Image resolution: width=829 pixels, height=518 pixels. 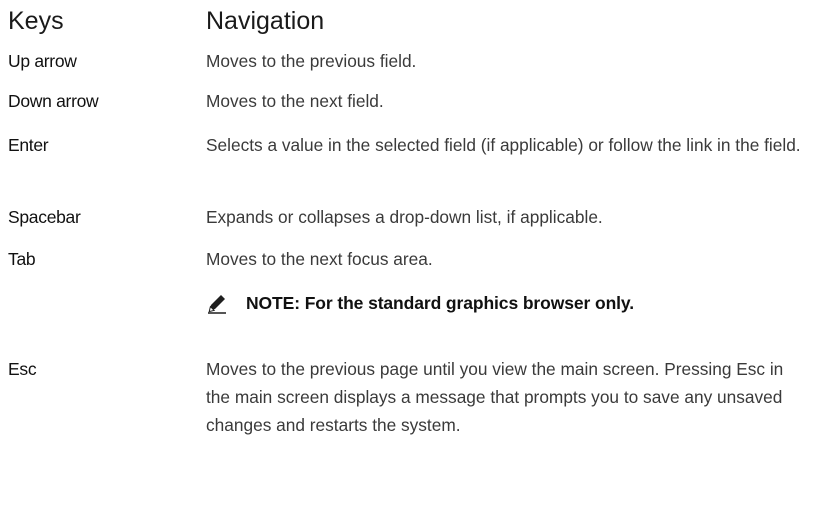 What do you see at coordinates (36, 21) in the screenshot?
I see `column-header-keys: Keys` at bounding box center [36, 21].